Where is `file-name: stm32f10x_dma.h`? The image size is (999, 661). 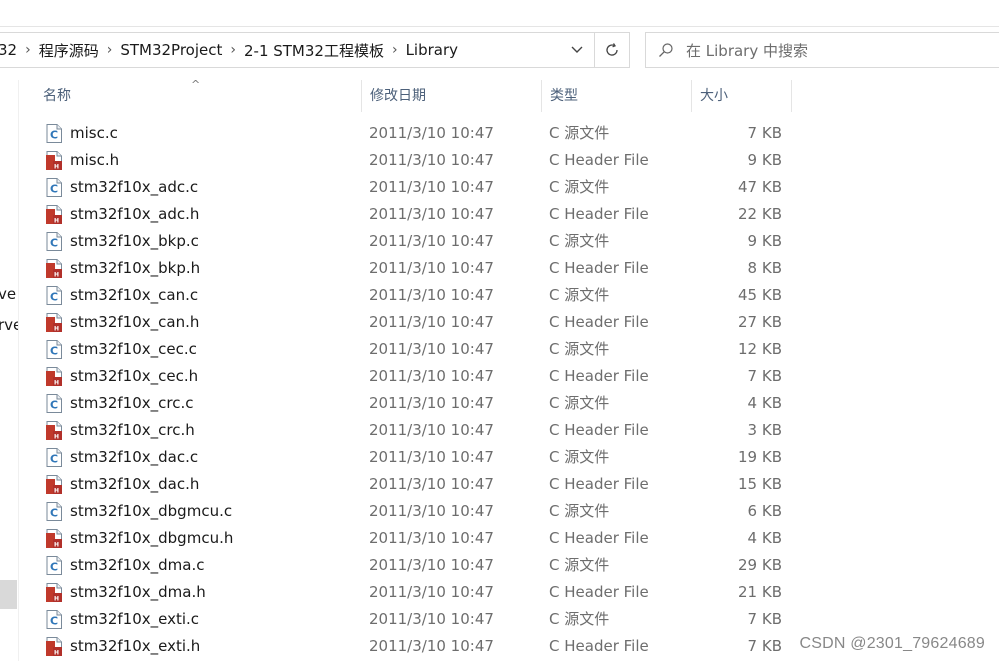 file-name: stm32f10x_dma.h is located at coordinates (138, 592).